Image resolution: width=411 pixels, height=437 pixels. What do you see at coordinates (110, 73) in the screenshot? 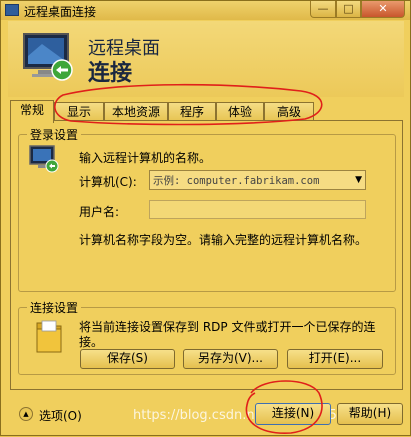
I see `header-title-line2: 连接` at bounding box center [110, 73].